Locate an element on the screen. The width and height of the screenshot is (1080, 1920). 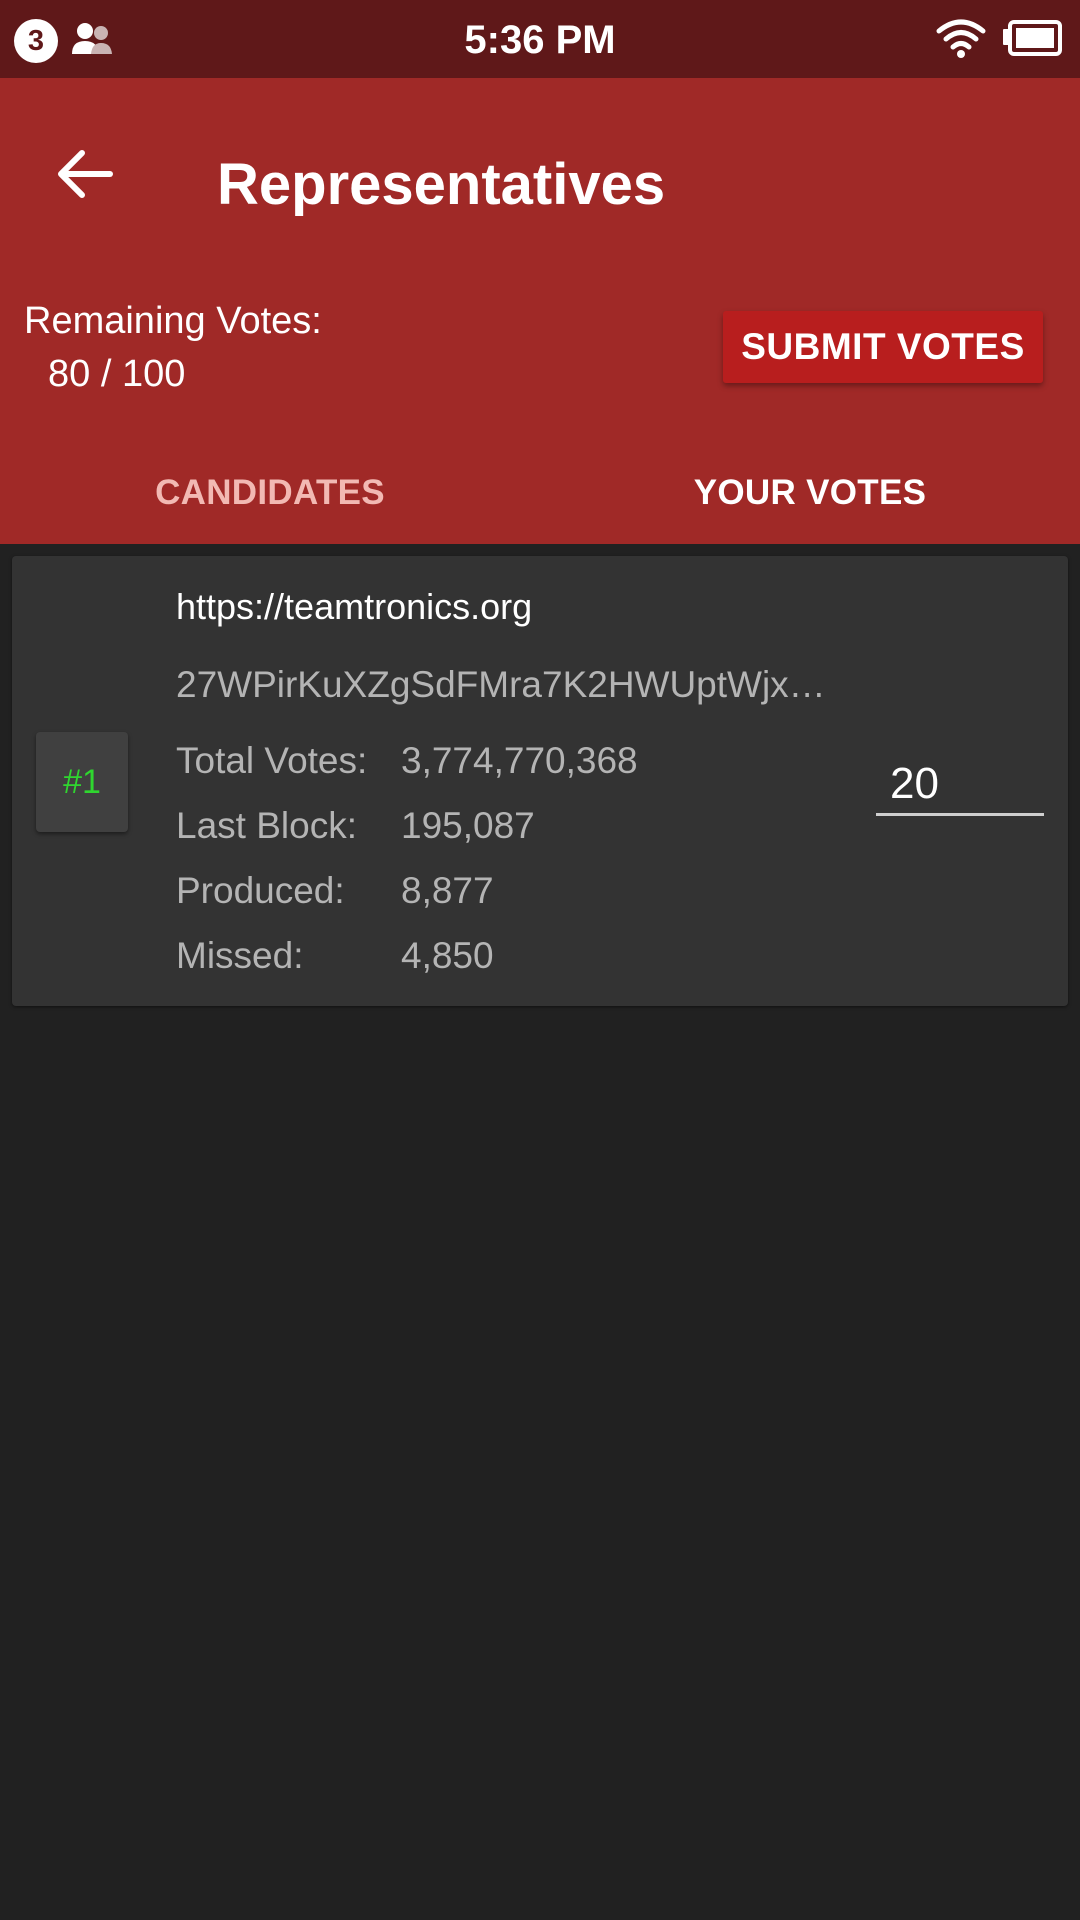
missed-label: Missed: is located at coordinates (240, 955).